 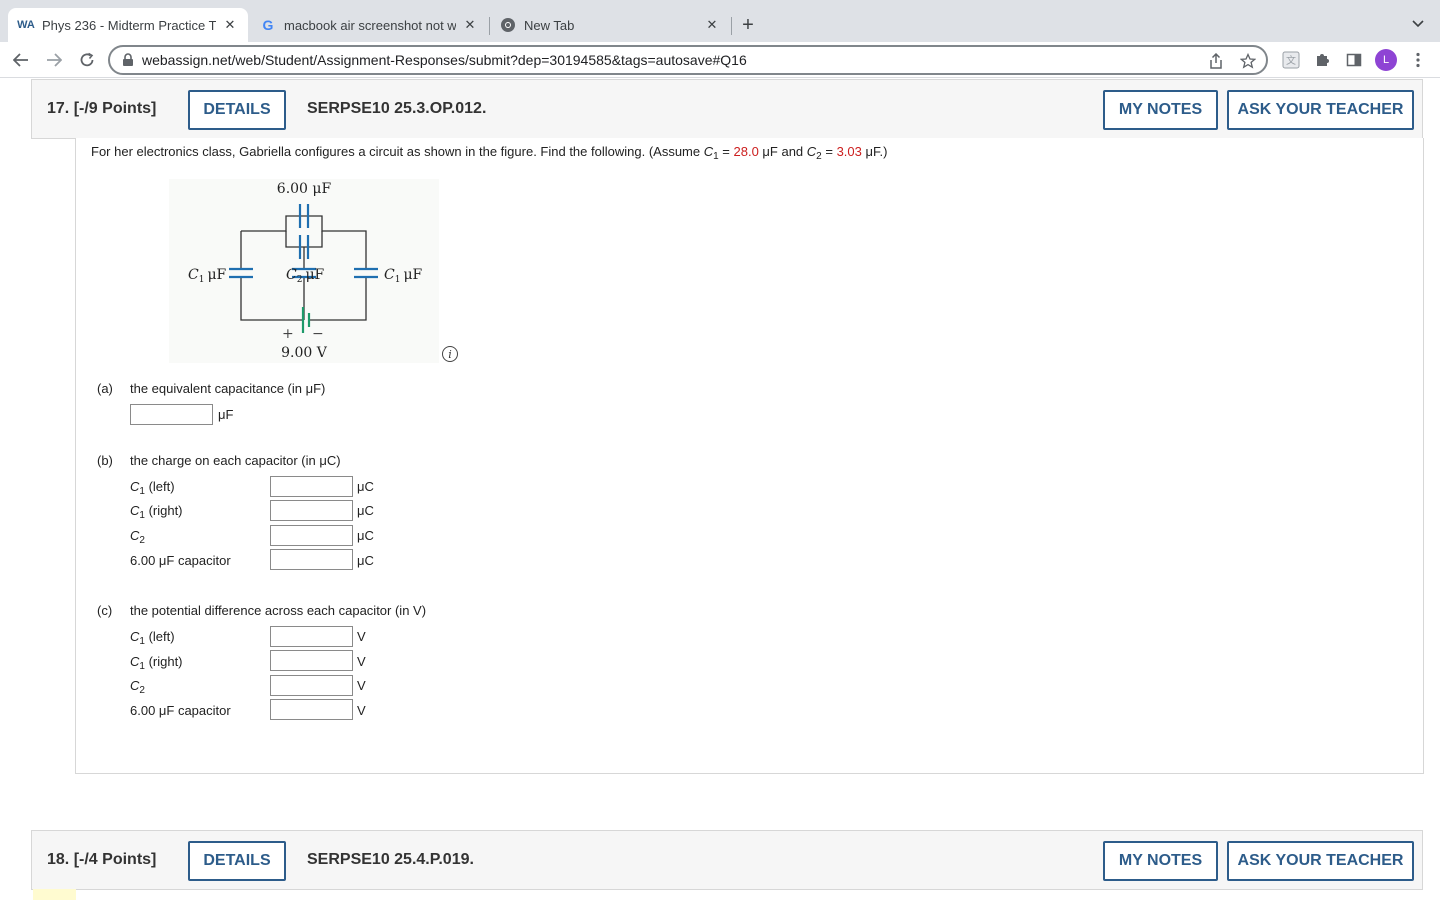 What do you see at coordinates (54, 894) in the screenshot?
I see `question-18-highlight` at bounding box center [54, 894].